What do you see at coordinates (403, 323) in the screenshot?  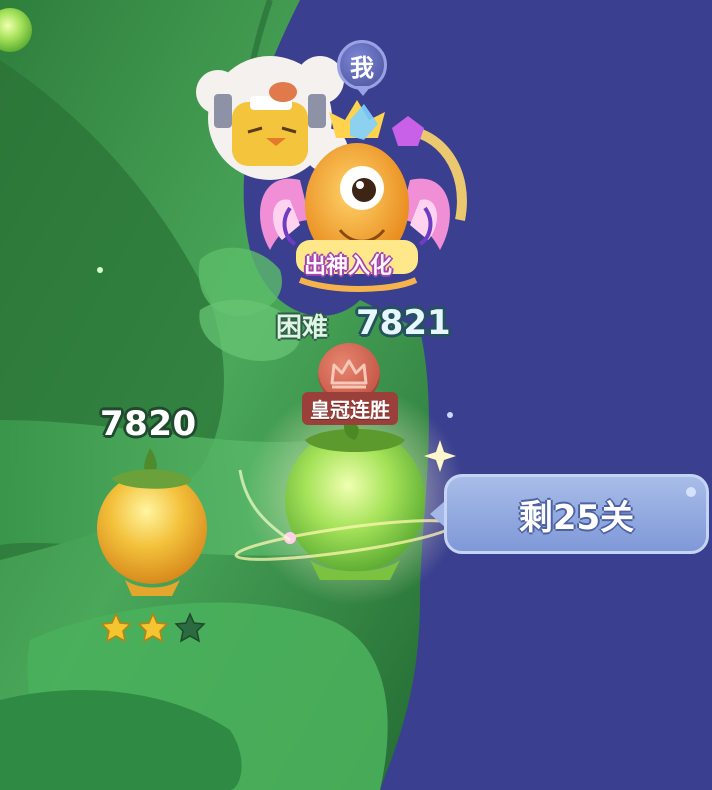 I see `current-level-number: 7821` at bounding box center [403, 323].